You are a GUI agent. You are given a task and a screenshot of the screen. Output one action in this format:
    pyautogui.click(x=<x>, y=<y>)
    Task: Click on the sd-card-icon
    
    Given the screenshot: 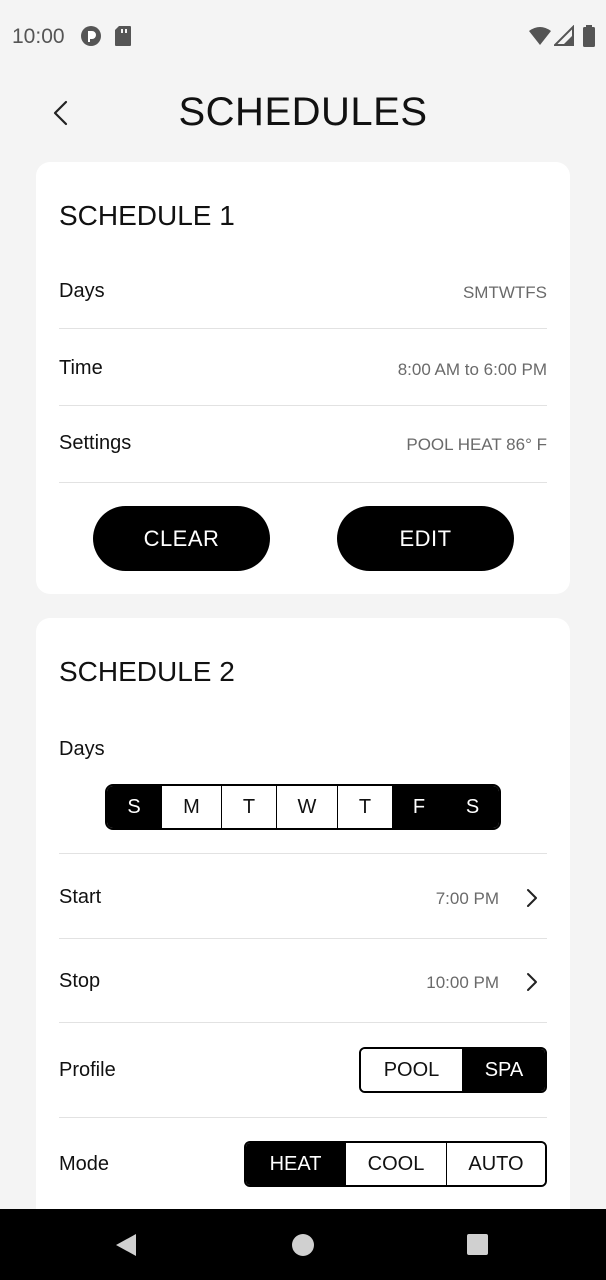 What is the action you would take?
    pyautogui.click(x=123, y=38)
    